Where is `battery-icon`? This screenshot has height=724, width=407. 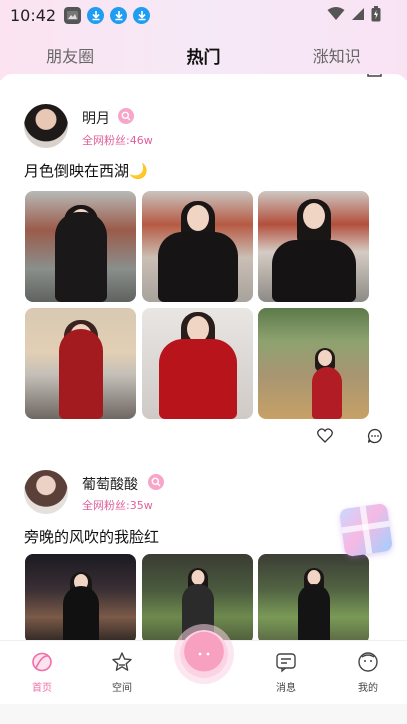 battery-icon is located at coordinates (376, 14).